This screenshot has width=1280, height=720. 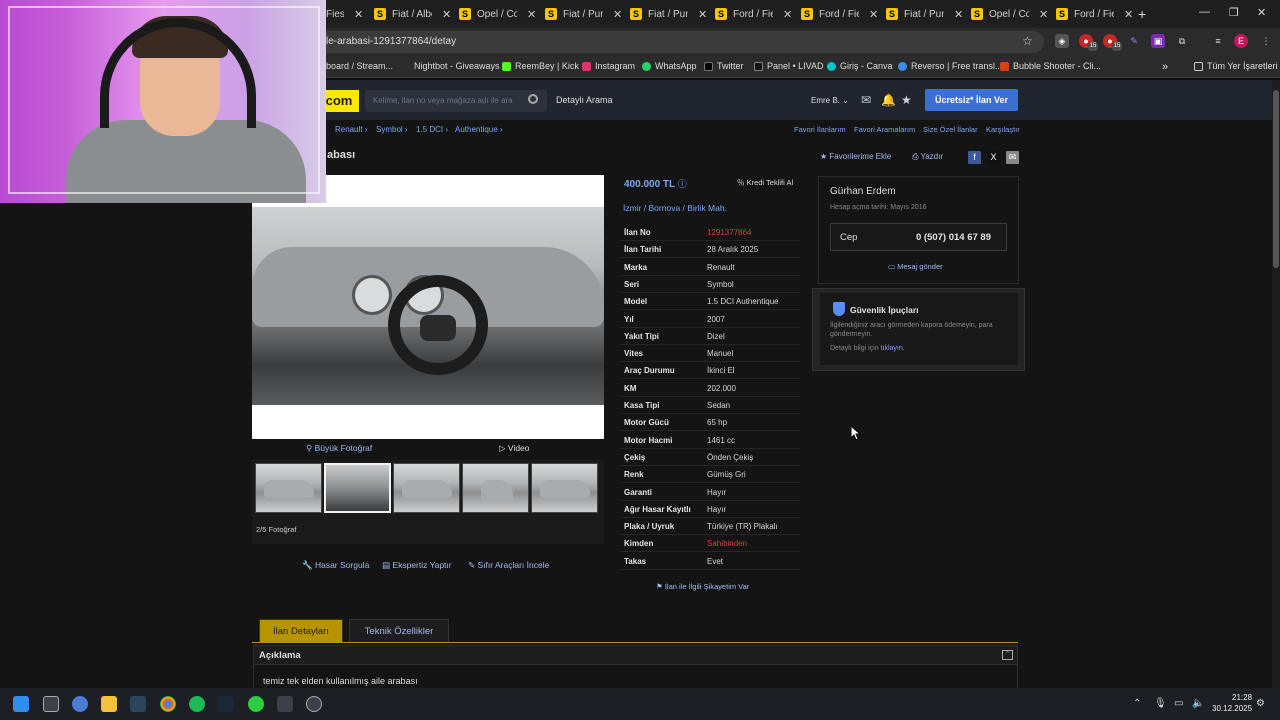 I want to click on info-icon: ⓘ, so click(x=682, y=184).